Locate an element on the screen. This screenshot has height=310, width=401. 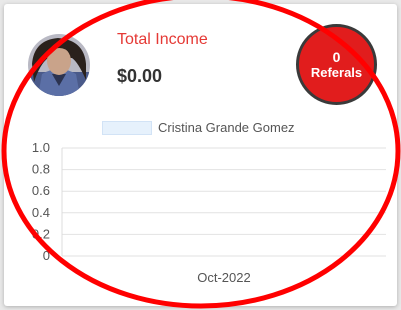
y-axis: 1.0 0.8 0.6 0.4 0.2 0 is located at coordinates (41, 201).